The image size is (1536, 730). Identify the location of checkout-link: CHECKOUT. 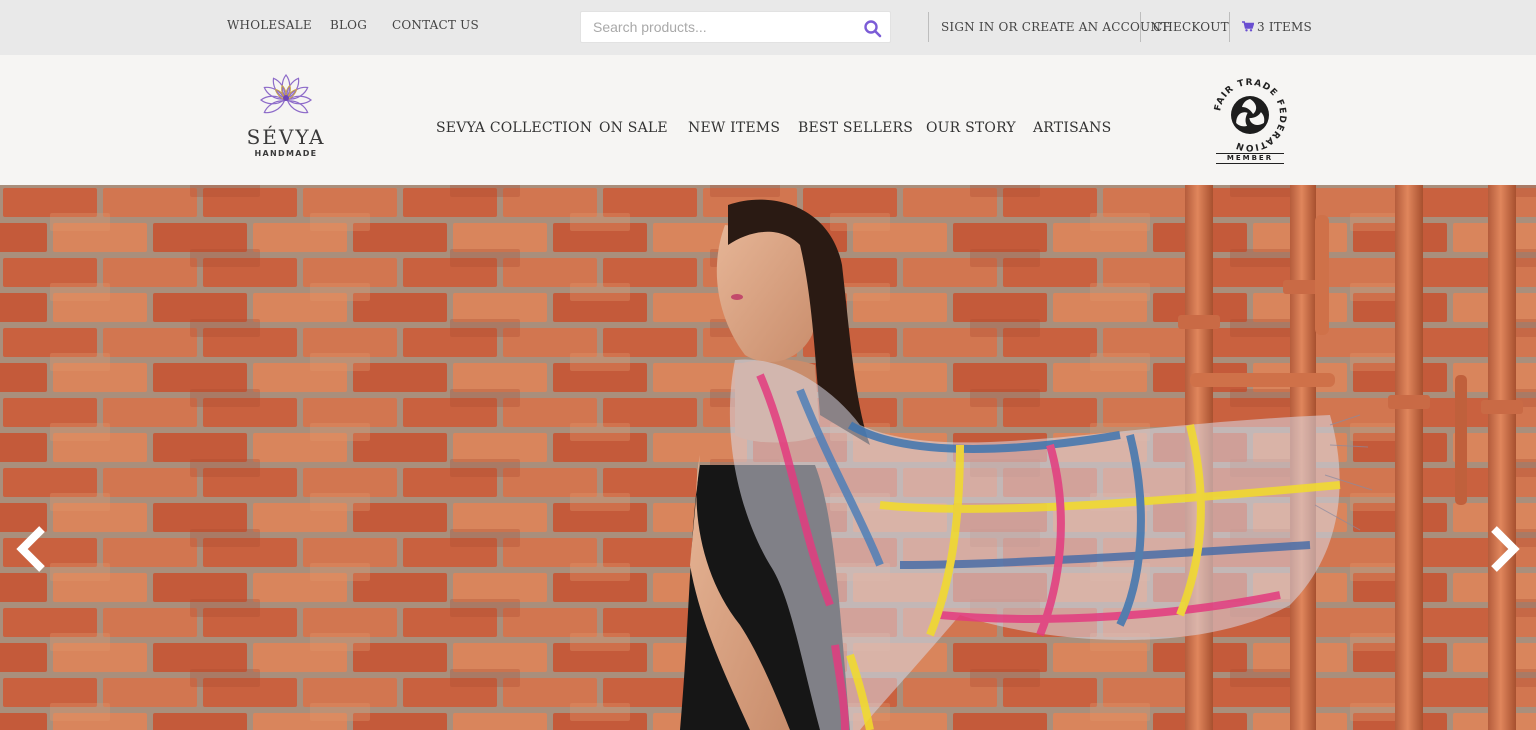
(1191, 27).